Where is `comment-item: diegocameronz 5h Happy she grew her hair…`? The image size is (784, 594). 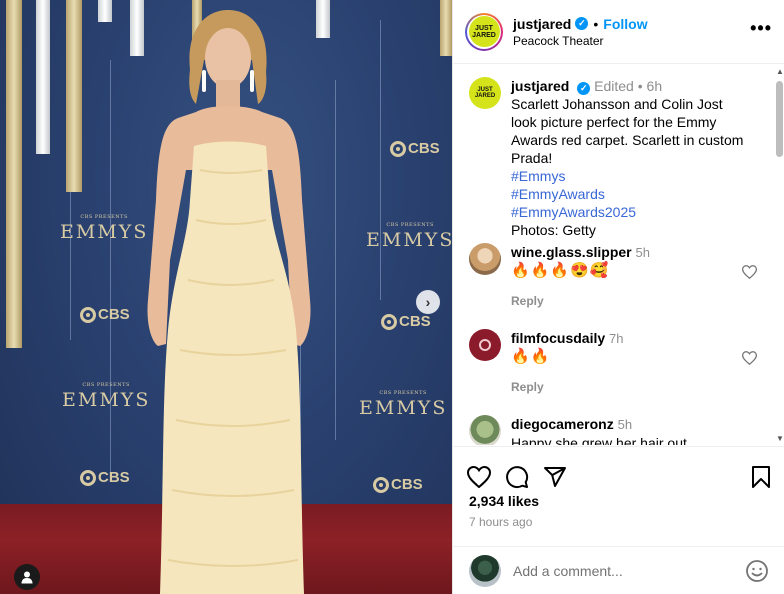 comment-item: diegocameronz 5h Happy she grew her hair… is located at coordinates (618, 430).